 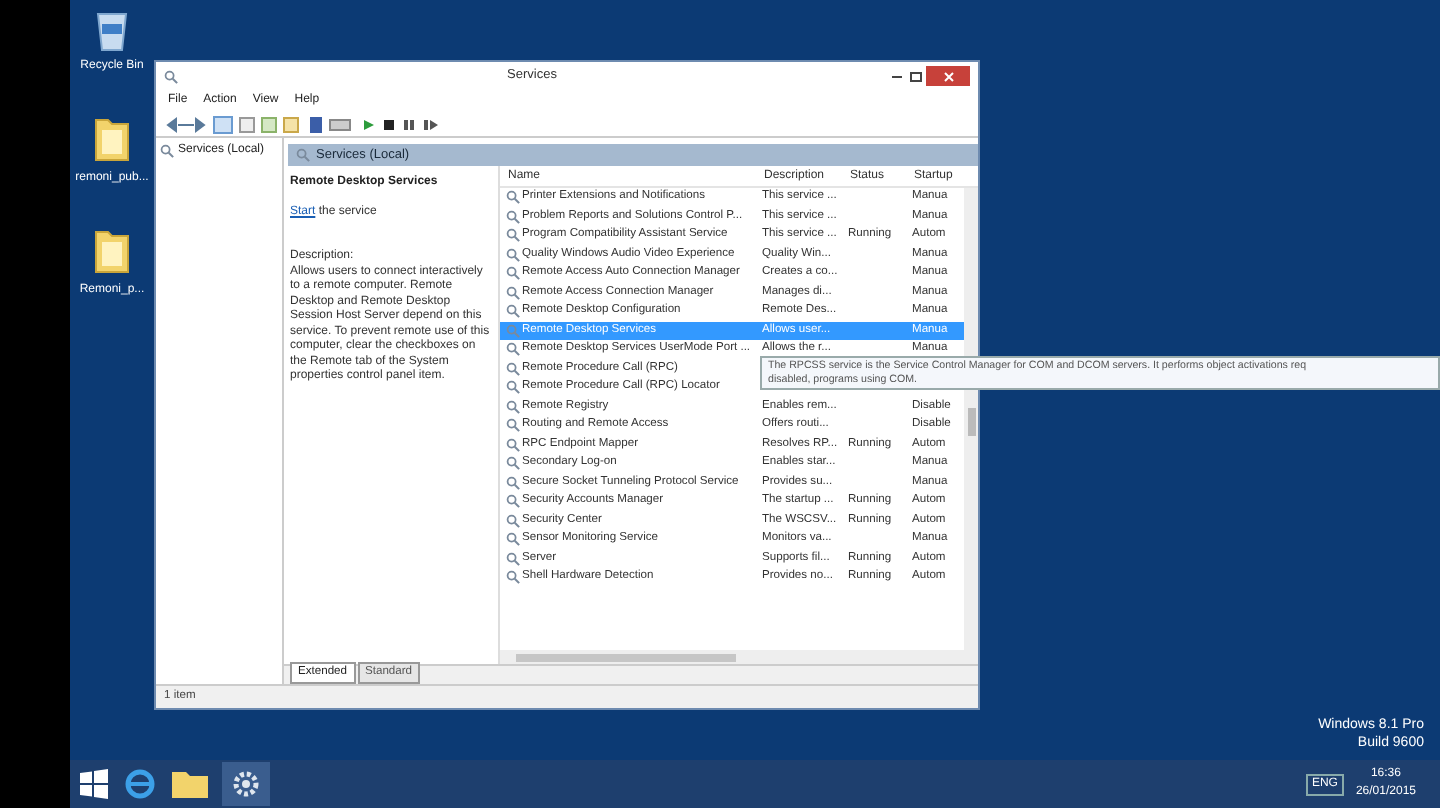 What do you see at coordinates (916, 76) in the screenshot?
I see `maximize-button` at bounding box center [916, 76].